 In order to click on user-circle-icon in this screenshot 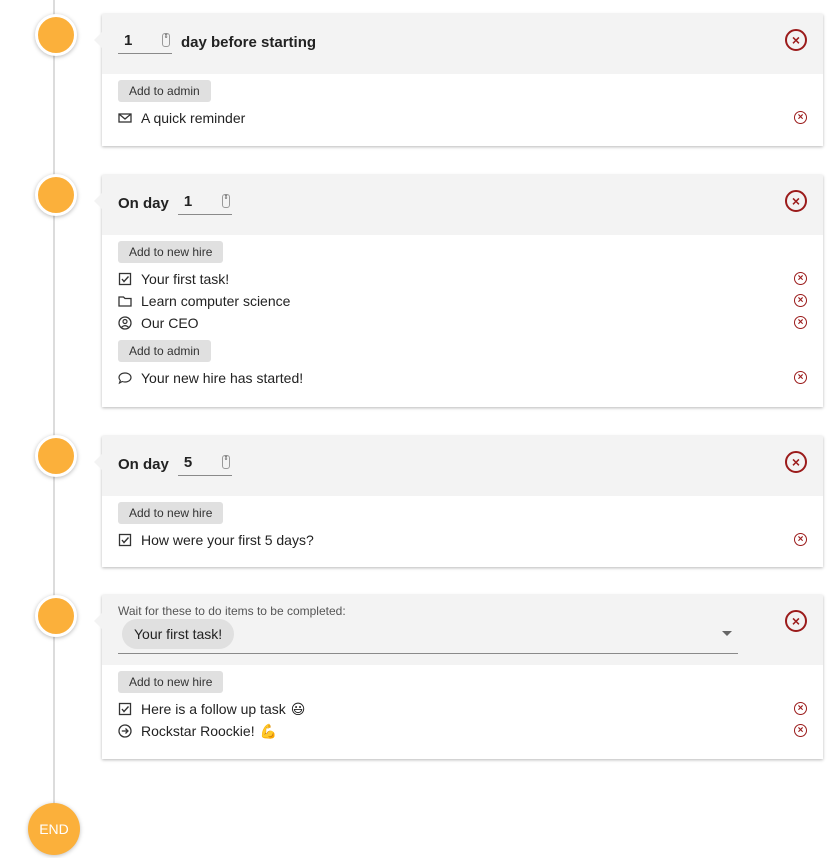, I will do `click(125, 323)`.